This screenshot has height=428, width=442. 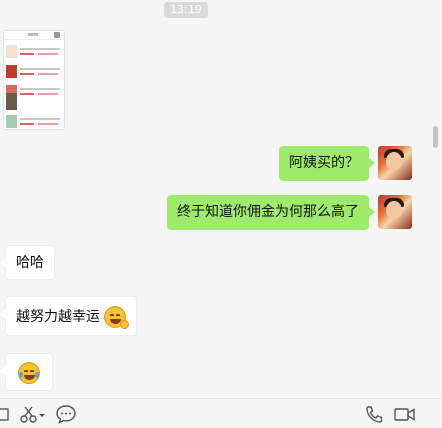 What do you see at coordinates (435, 137) in the screenshot?
I see `scrollbar` at bounding box center [435, 137].